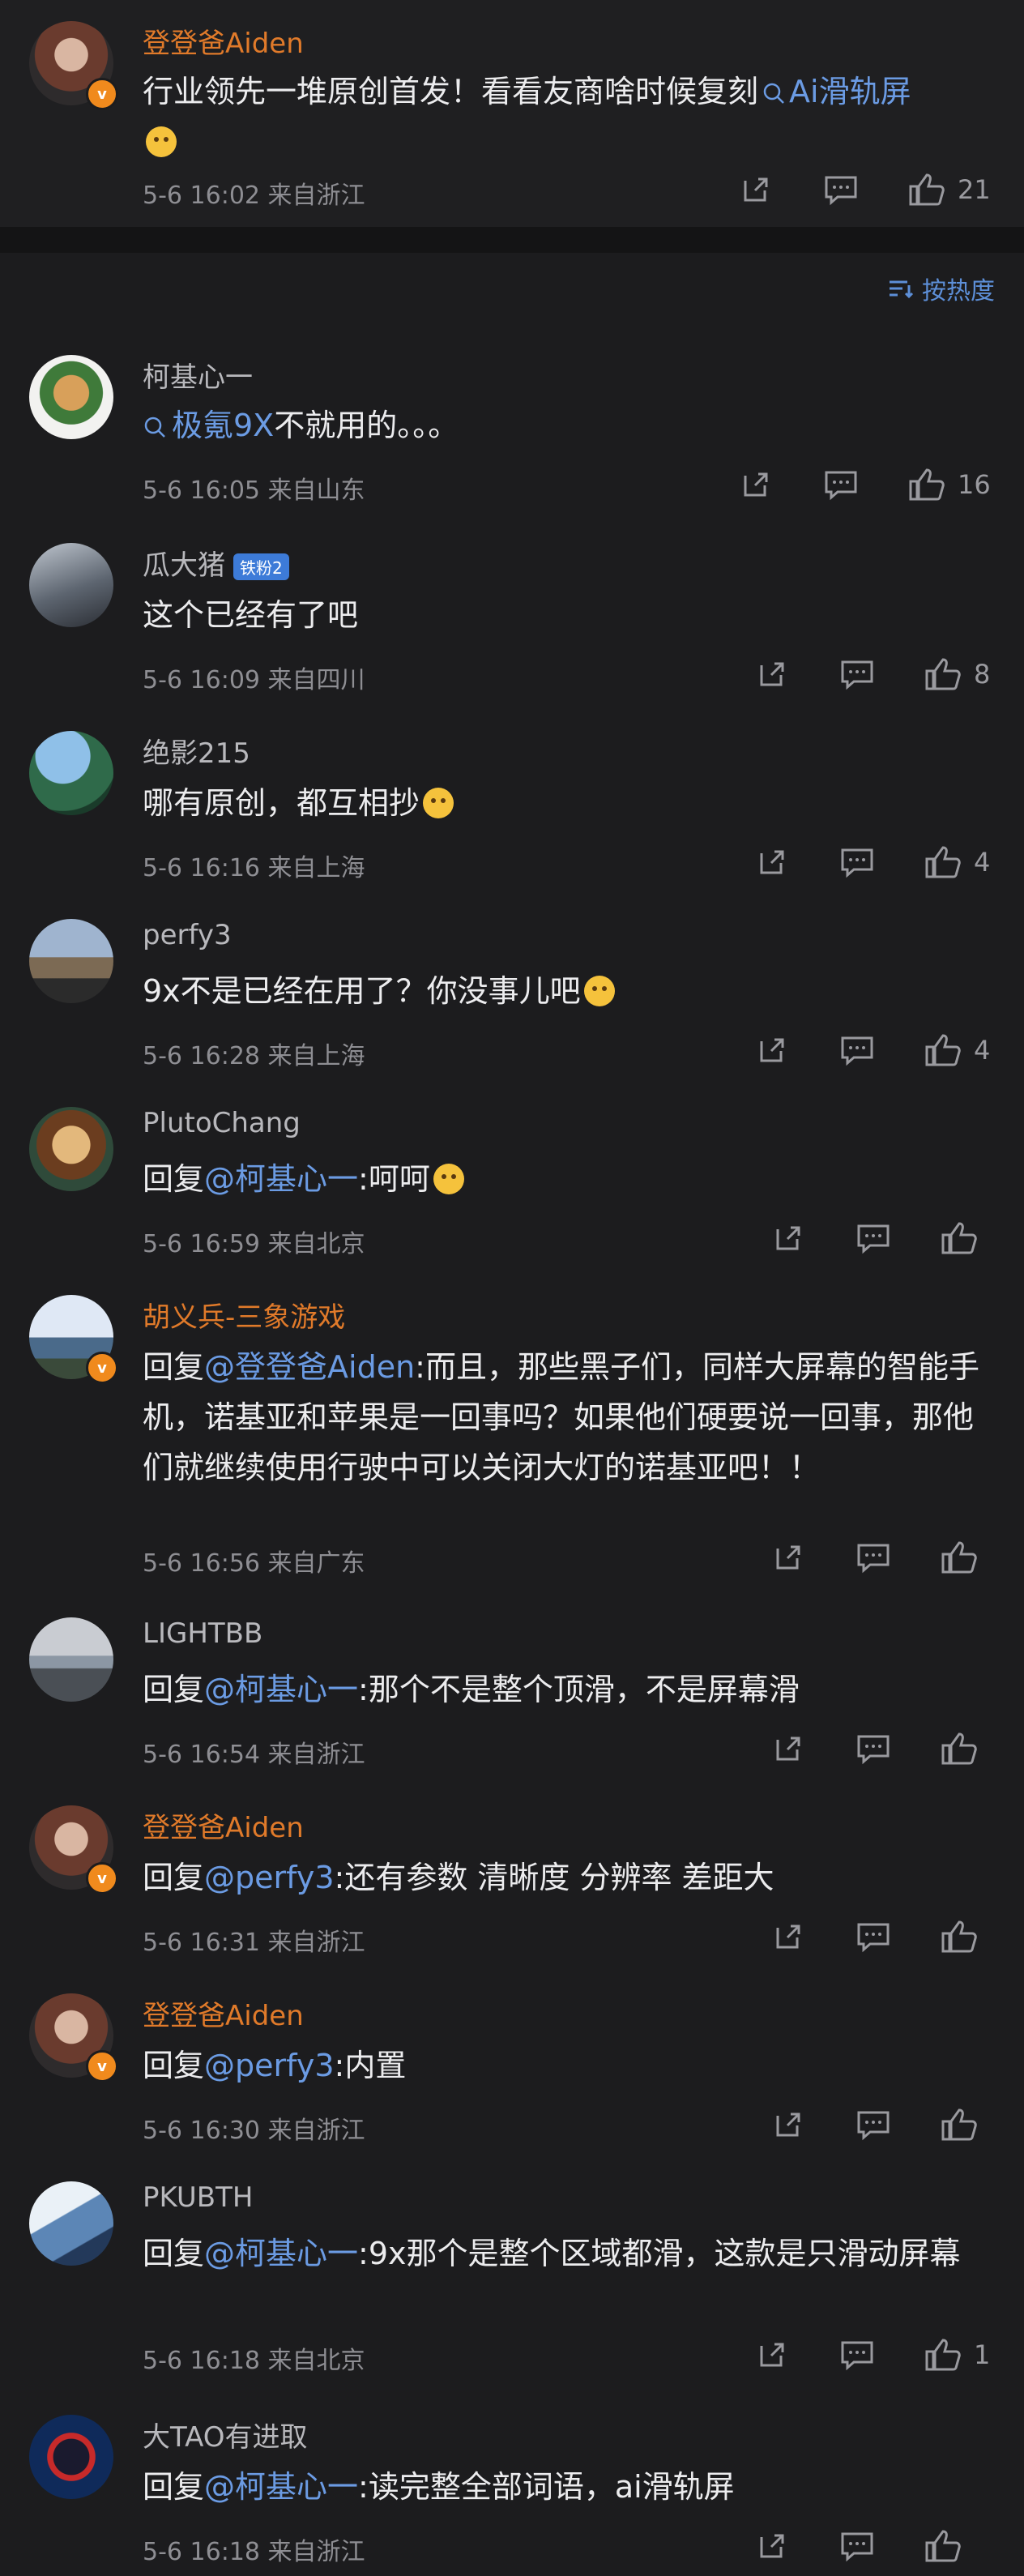 Image resolution: width=1024 pixels, height=2576 pixels. I want to click on commenter-name: 胡义兵-三象游戏, so click(244, 1315).